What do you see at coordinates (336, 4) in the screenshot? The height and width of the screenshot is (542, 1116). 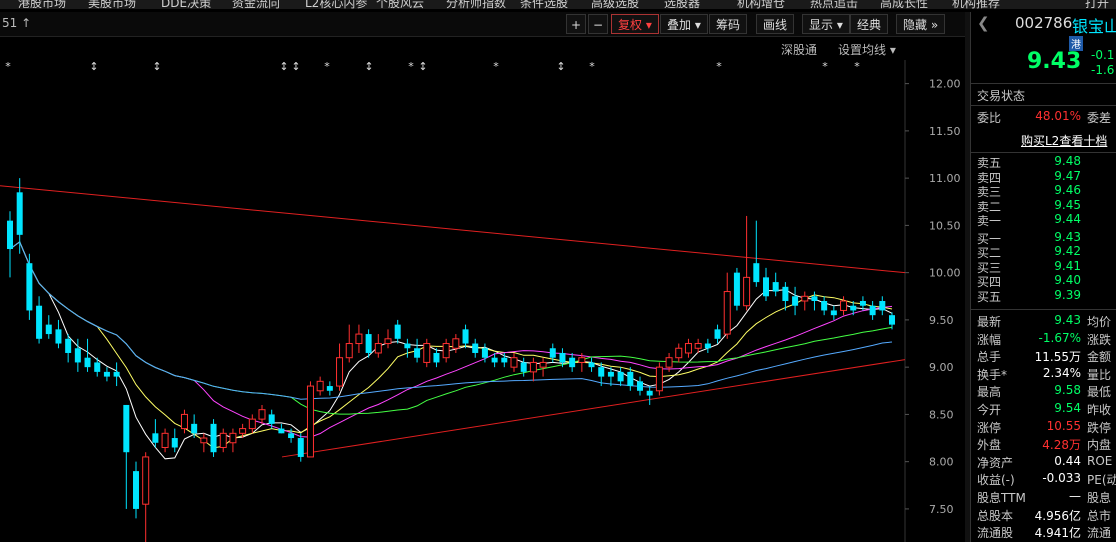 I see `top-nav-item: L2核心内参` at bounding box center [336, 4].